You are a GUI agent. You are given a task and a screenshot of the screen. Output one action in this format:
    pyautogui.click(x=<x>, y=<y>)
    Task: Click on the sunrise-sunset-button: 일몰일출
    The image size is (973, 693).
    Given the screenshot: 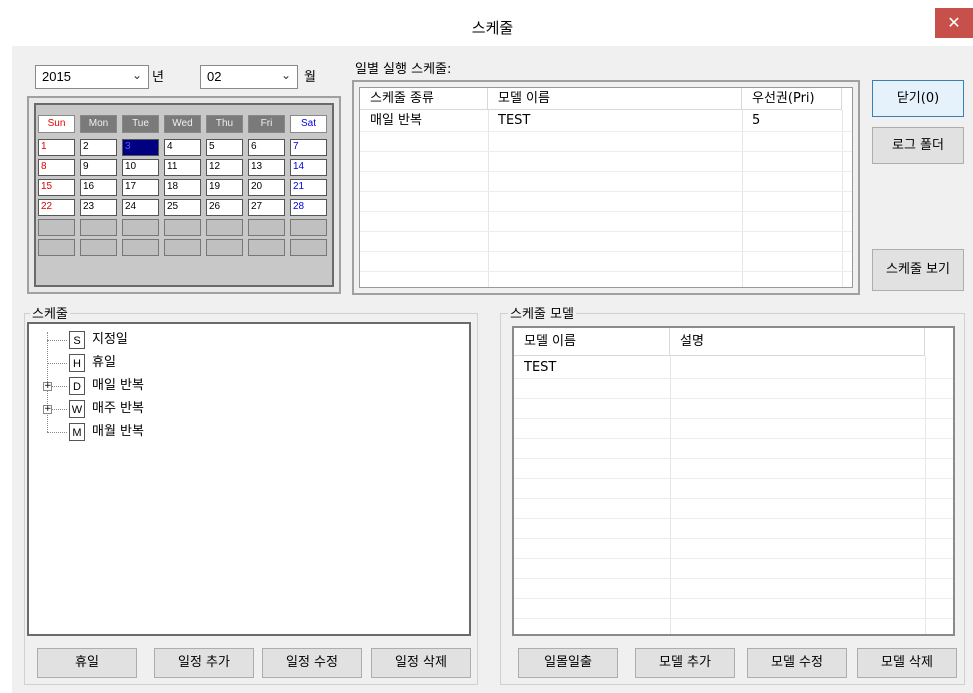 What is the action you would take?
    pyautogui.click(x=568, y=663)
    